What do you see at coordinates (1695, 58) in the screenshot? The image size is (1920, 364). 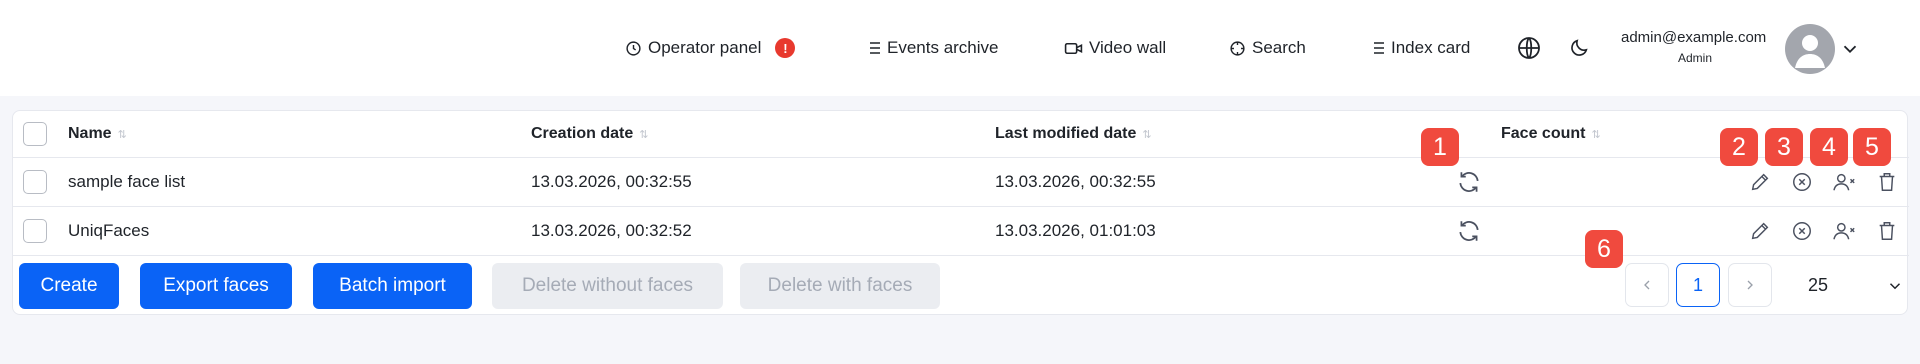 I see `user-role: Admin` at bounding box center [1695, 58].